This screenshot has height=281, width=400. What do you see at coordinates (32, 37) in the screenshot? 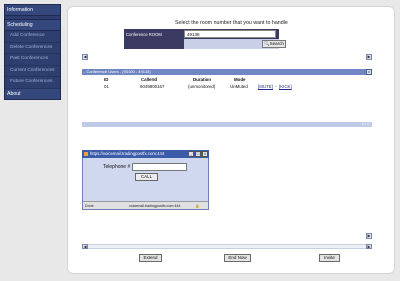
I see `sidebar-item-add-conference: Add Conference` at bounding box center [32, 37].